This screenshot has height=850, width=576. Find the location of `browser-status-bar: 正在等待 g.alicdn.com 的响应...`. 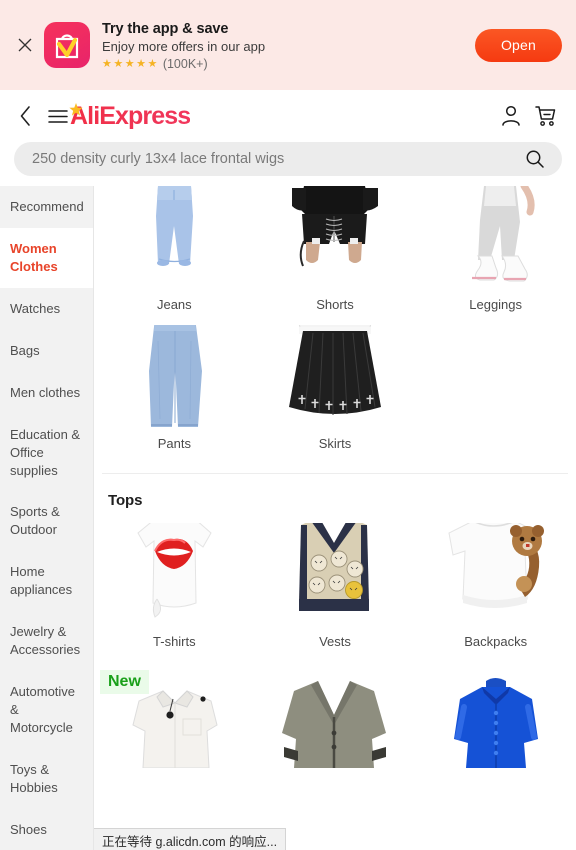

browser-status-bar: 正在等待 g.alicdn.com 的响应... is located at coordinates (190, 839).